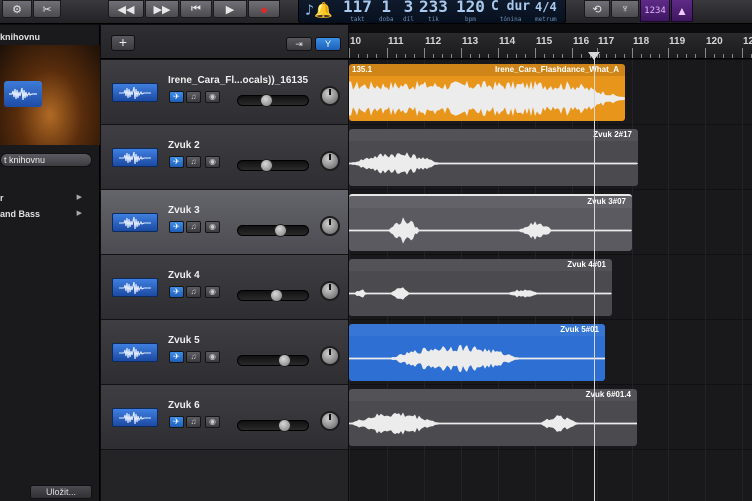 The image size is (752, 501). Describe the element at coordinates (162, 9) in the screenshot. I see `fast-forward-button: ▶▶` at that location.